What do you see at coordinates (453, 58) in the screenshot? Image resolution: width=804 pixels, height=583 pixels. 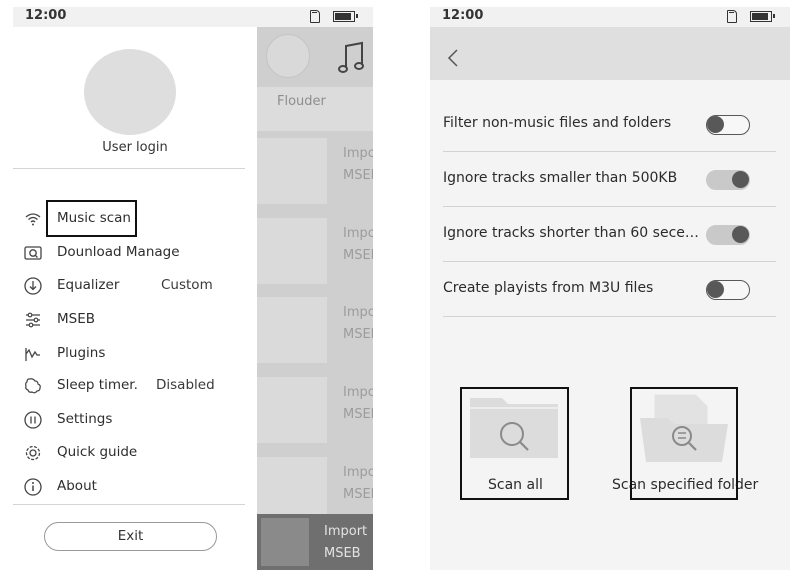 I see `back-icon` at bounding box center [453, 58].